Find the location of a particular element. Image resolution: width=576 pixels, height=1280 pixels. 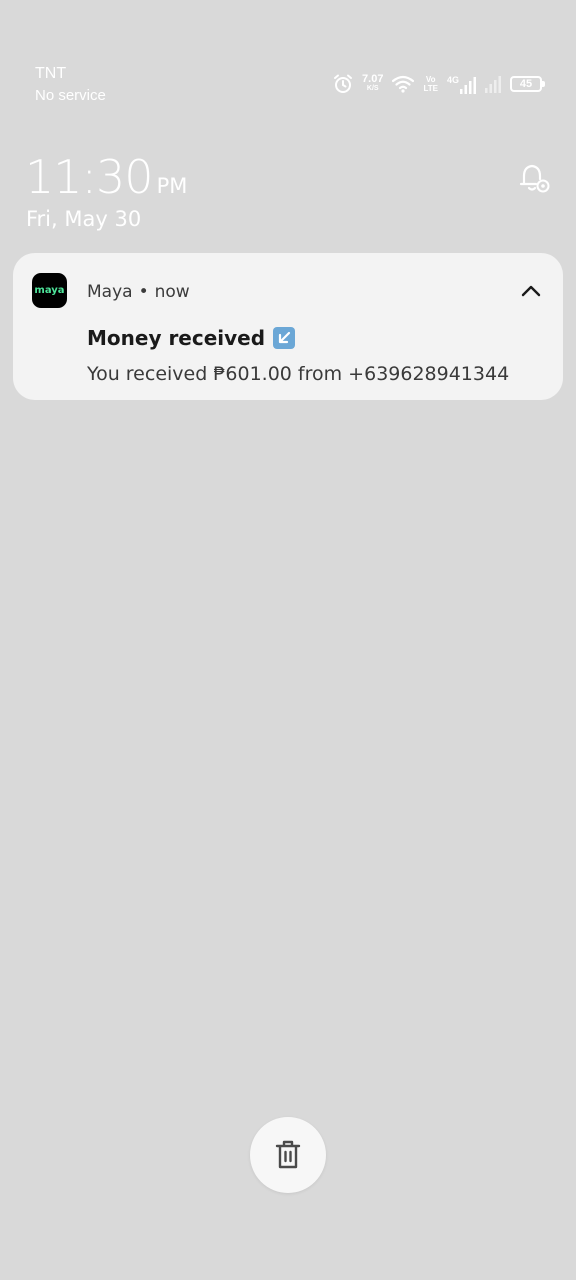

app-name: Maya is located at coordinates (110, 292).